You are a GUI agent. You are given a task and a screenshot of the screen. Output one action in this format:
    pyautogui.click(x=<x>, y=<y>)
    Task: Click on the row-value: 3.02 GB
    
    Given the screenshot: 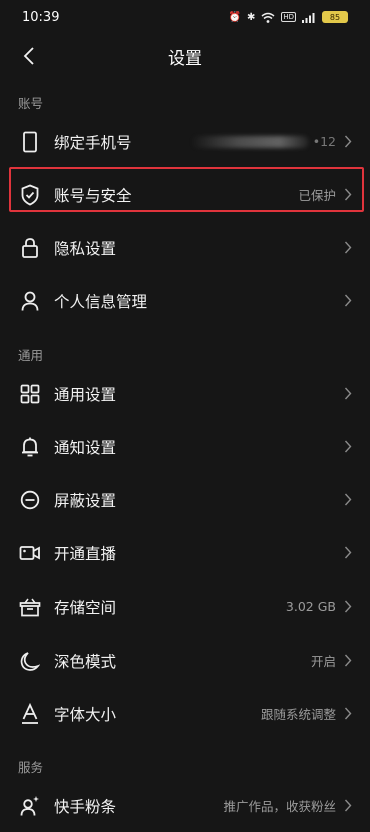 What is the action you would take?
    pyautogui.click(x=310, y=606)
    